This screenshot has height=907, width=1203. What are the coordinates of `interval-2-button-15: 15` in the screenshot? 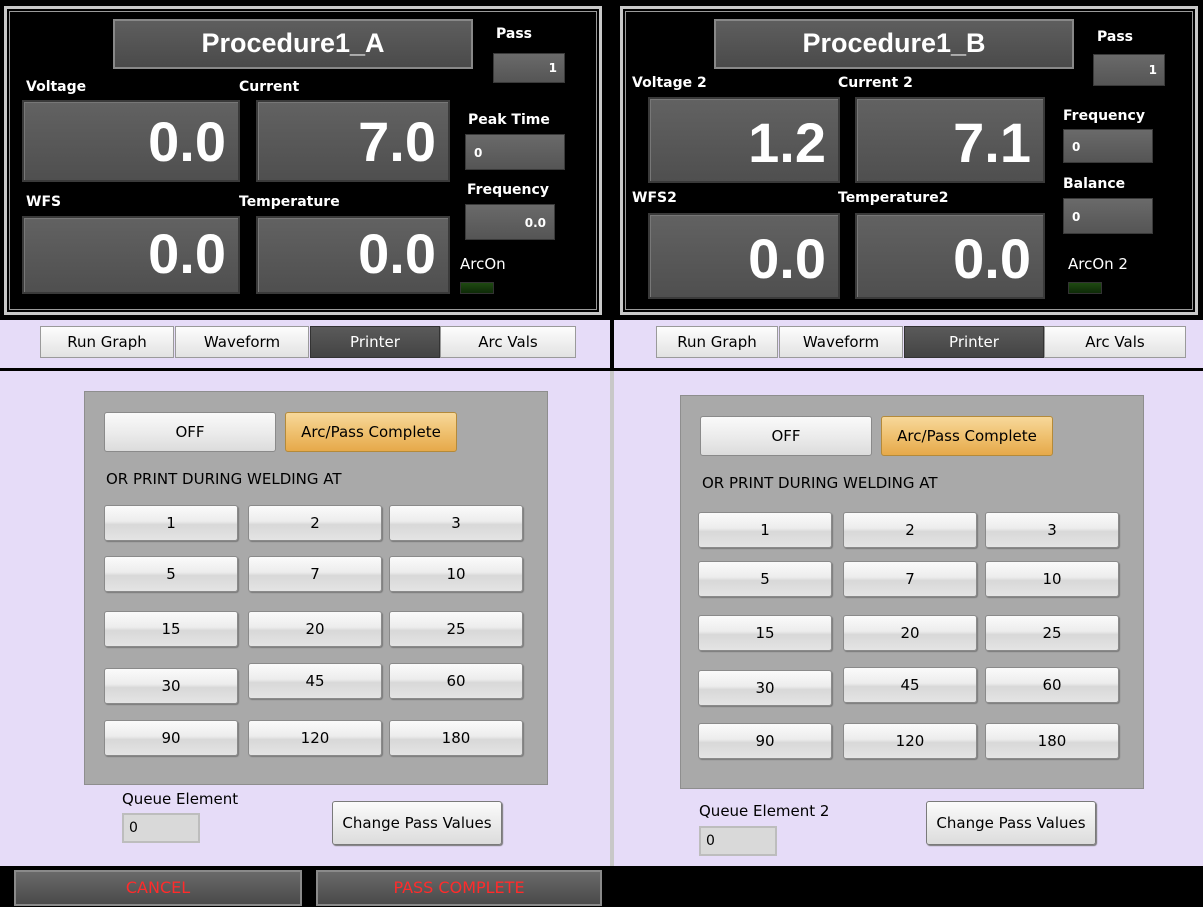 It's located at (765, 633).